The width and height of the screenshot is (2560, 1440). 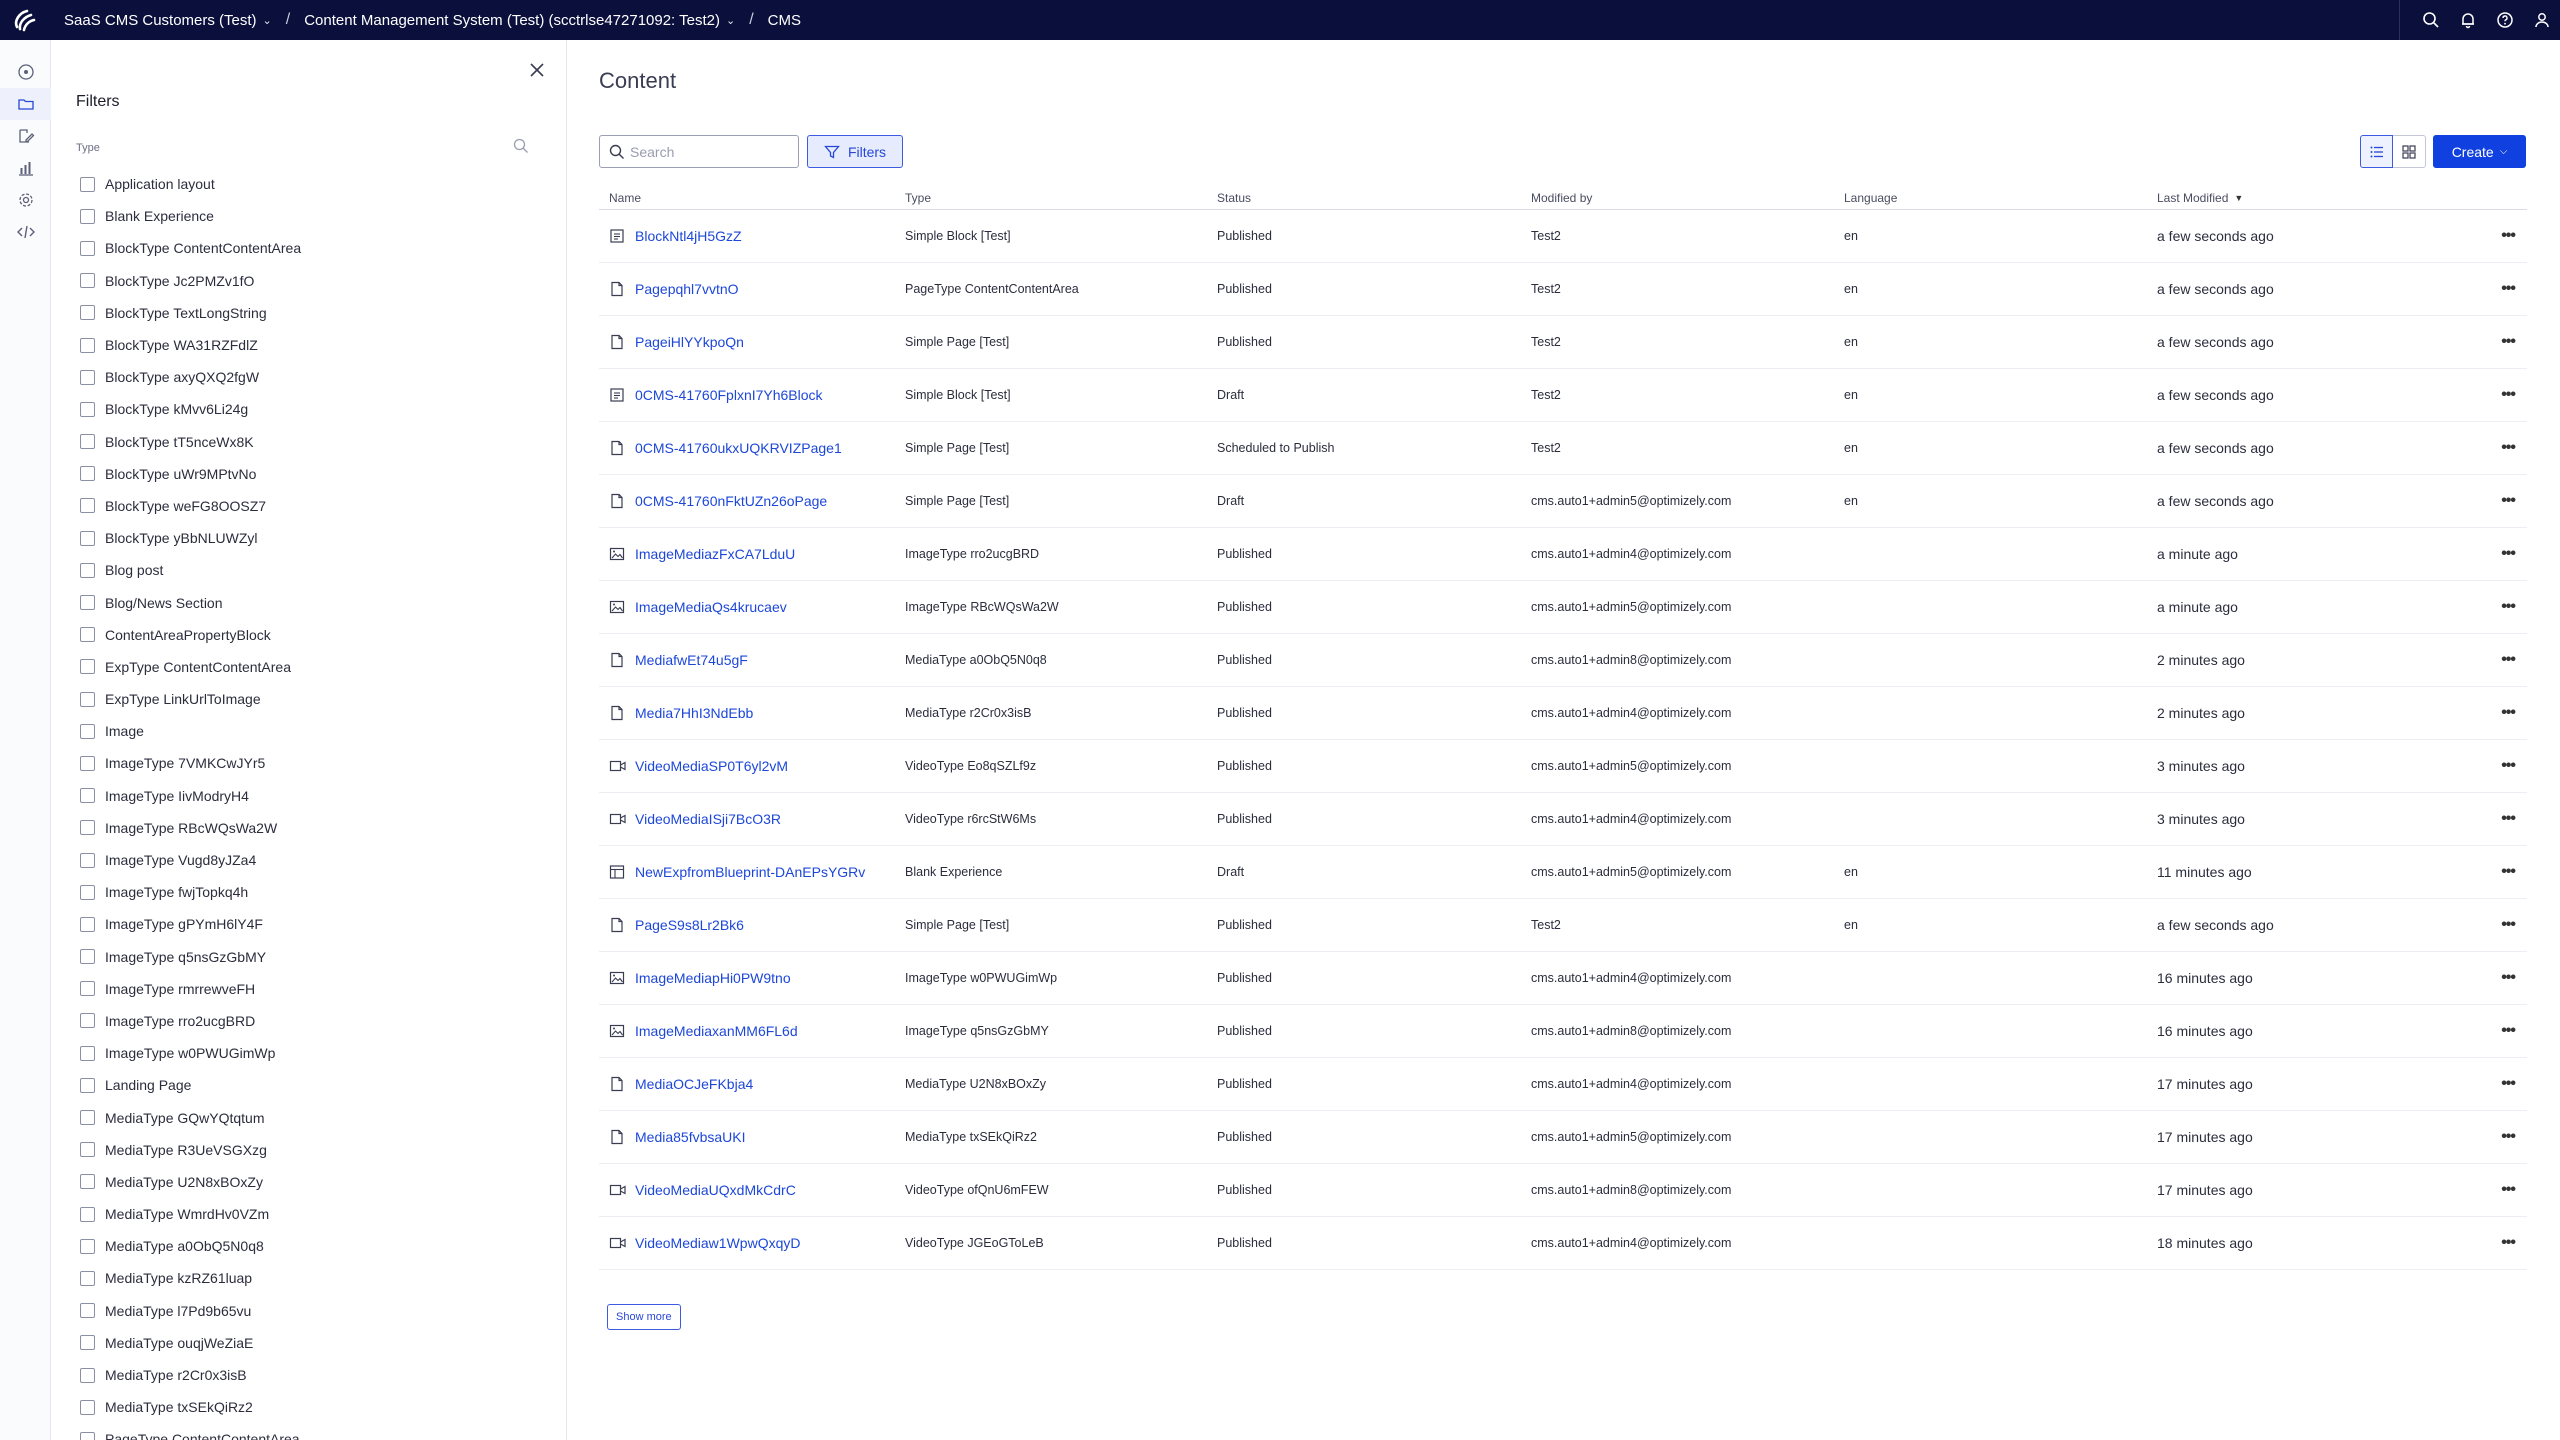 What do you see at coordinates (687, 289) in the screenshot?
I see `content-name-link: Pagepqhl7vvtnO` at bounding box center [687, 289].